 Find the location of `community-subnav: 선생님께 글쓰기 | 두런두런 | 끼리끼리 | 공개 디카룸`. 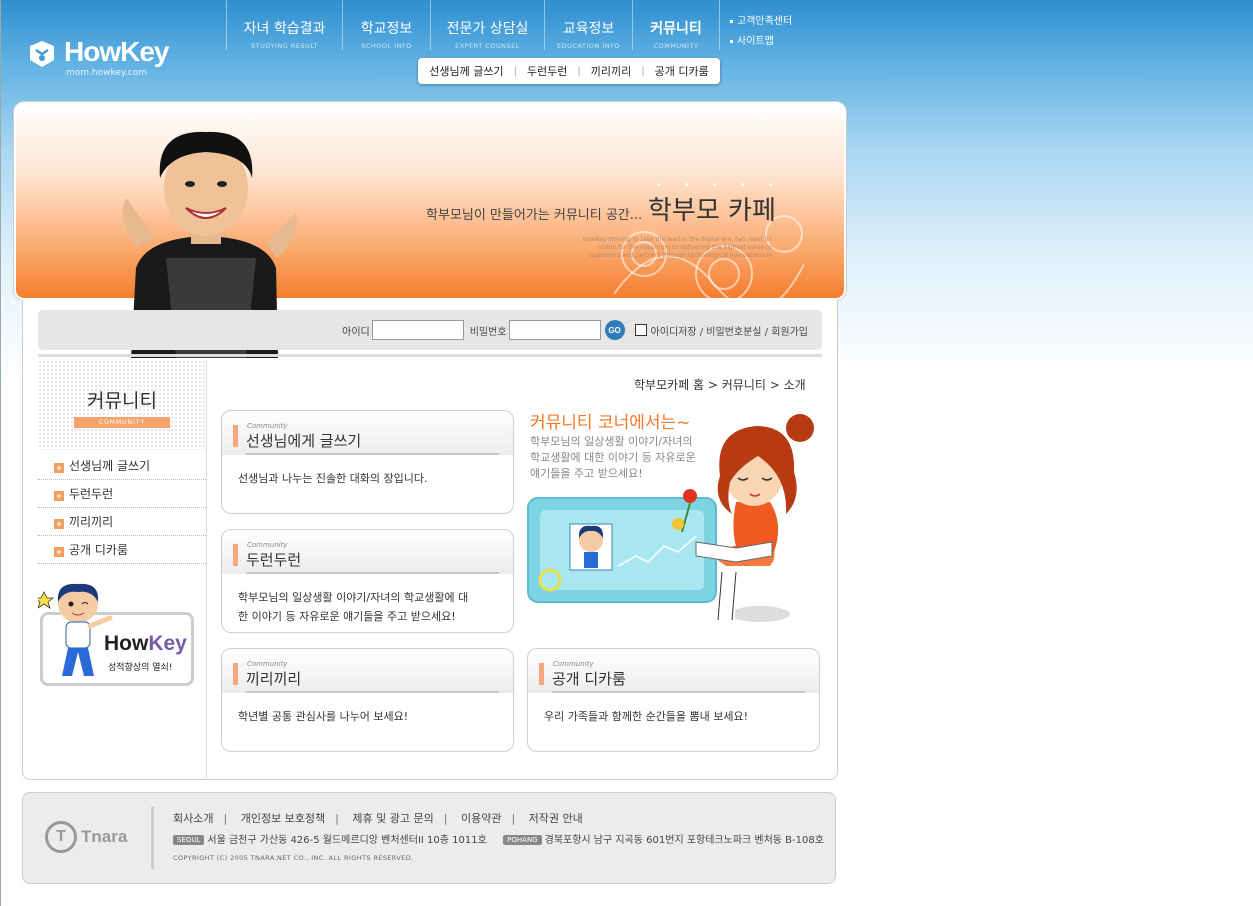

community-subnav: 선생님께 글쓰기 | 두런두런 | 끼리끼리 | 공개 디카룸 is located at coordinates (569, 71).